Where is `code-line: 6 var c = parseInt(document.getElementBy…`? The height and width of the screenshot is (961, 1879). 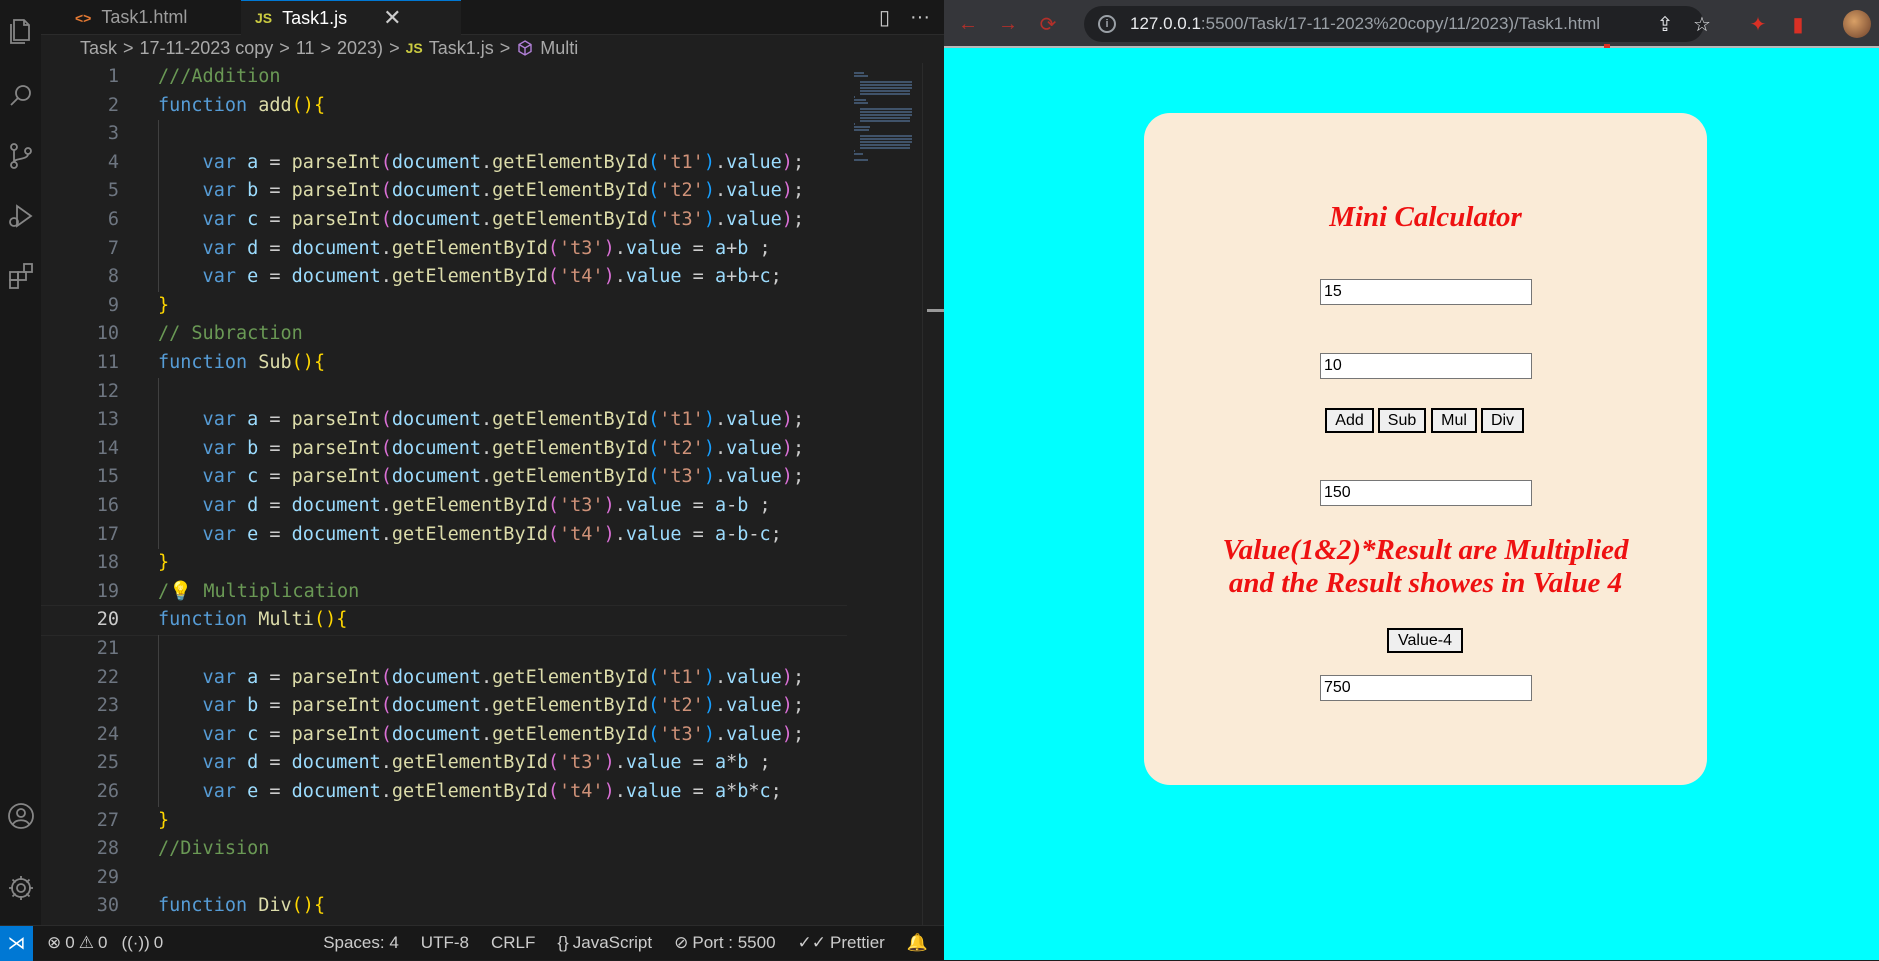
code-line: 6 var c = parseInt(document.getElementBy… is located at coordinates (444, 220).